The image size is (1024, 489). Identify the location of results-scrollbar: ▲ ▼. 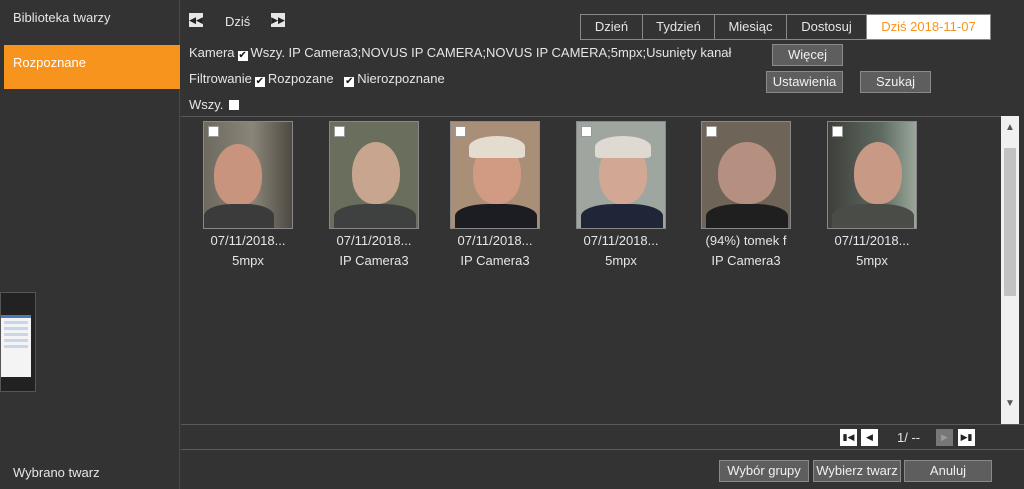
(1010, 270).